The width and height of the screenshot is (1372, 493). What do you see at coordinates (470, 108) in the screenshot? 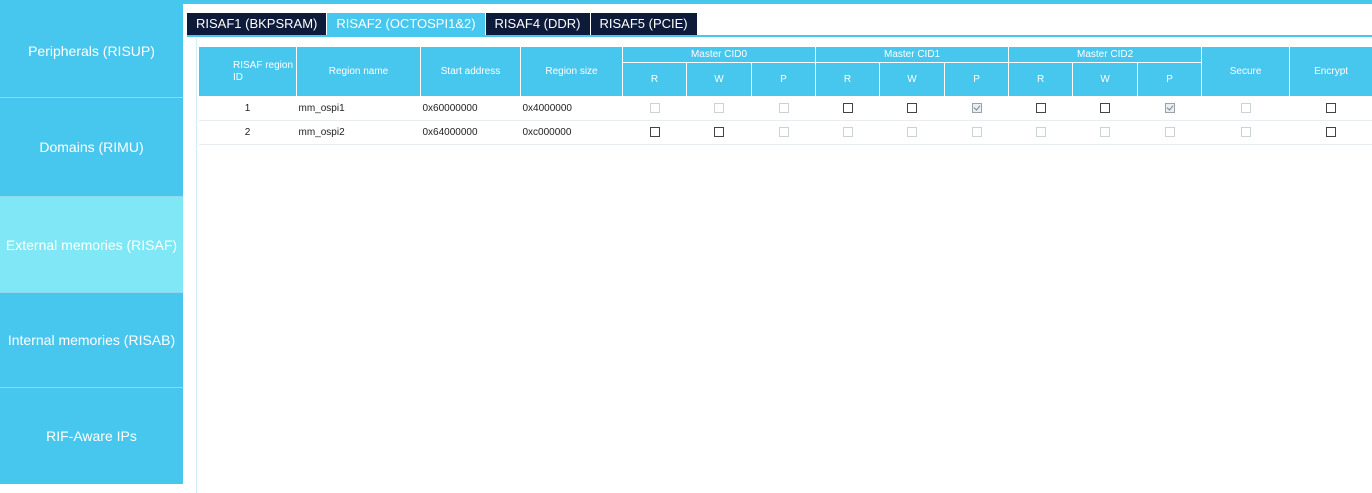
I see `cell-start-address: 0x60000000` at bounding box center [470, 108].